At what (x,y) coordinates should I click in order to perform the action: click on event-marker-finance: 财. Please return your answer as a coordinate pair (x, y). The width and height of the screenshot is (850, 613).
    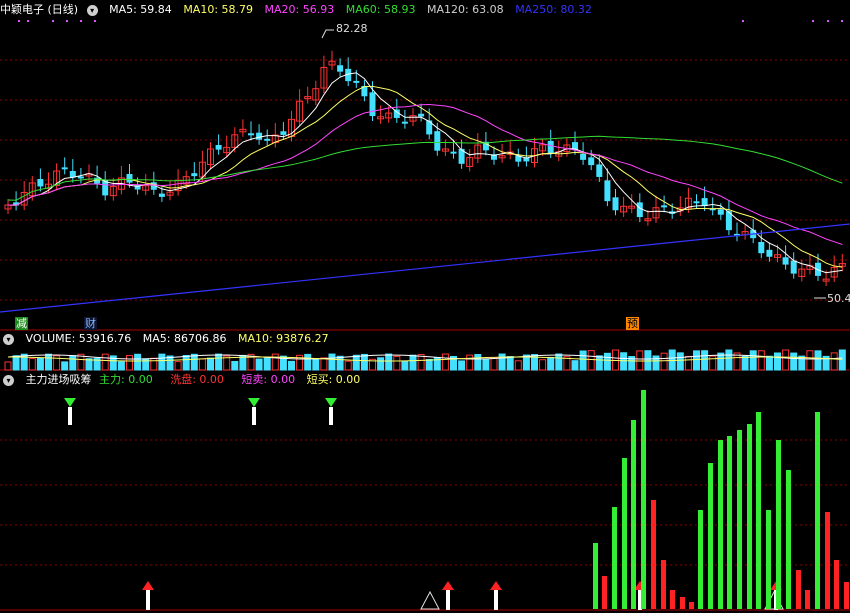
    Looking at the image, I should click on (90, 323).